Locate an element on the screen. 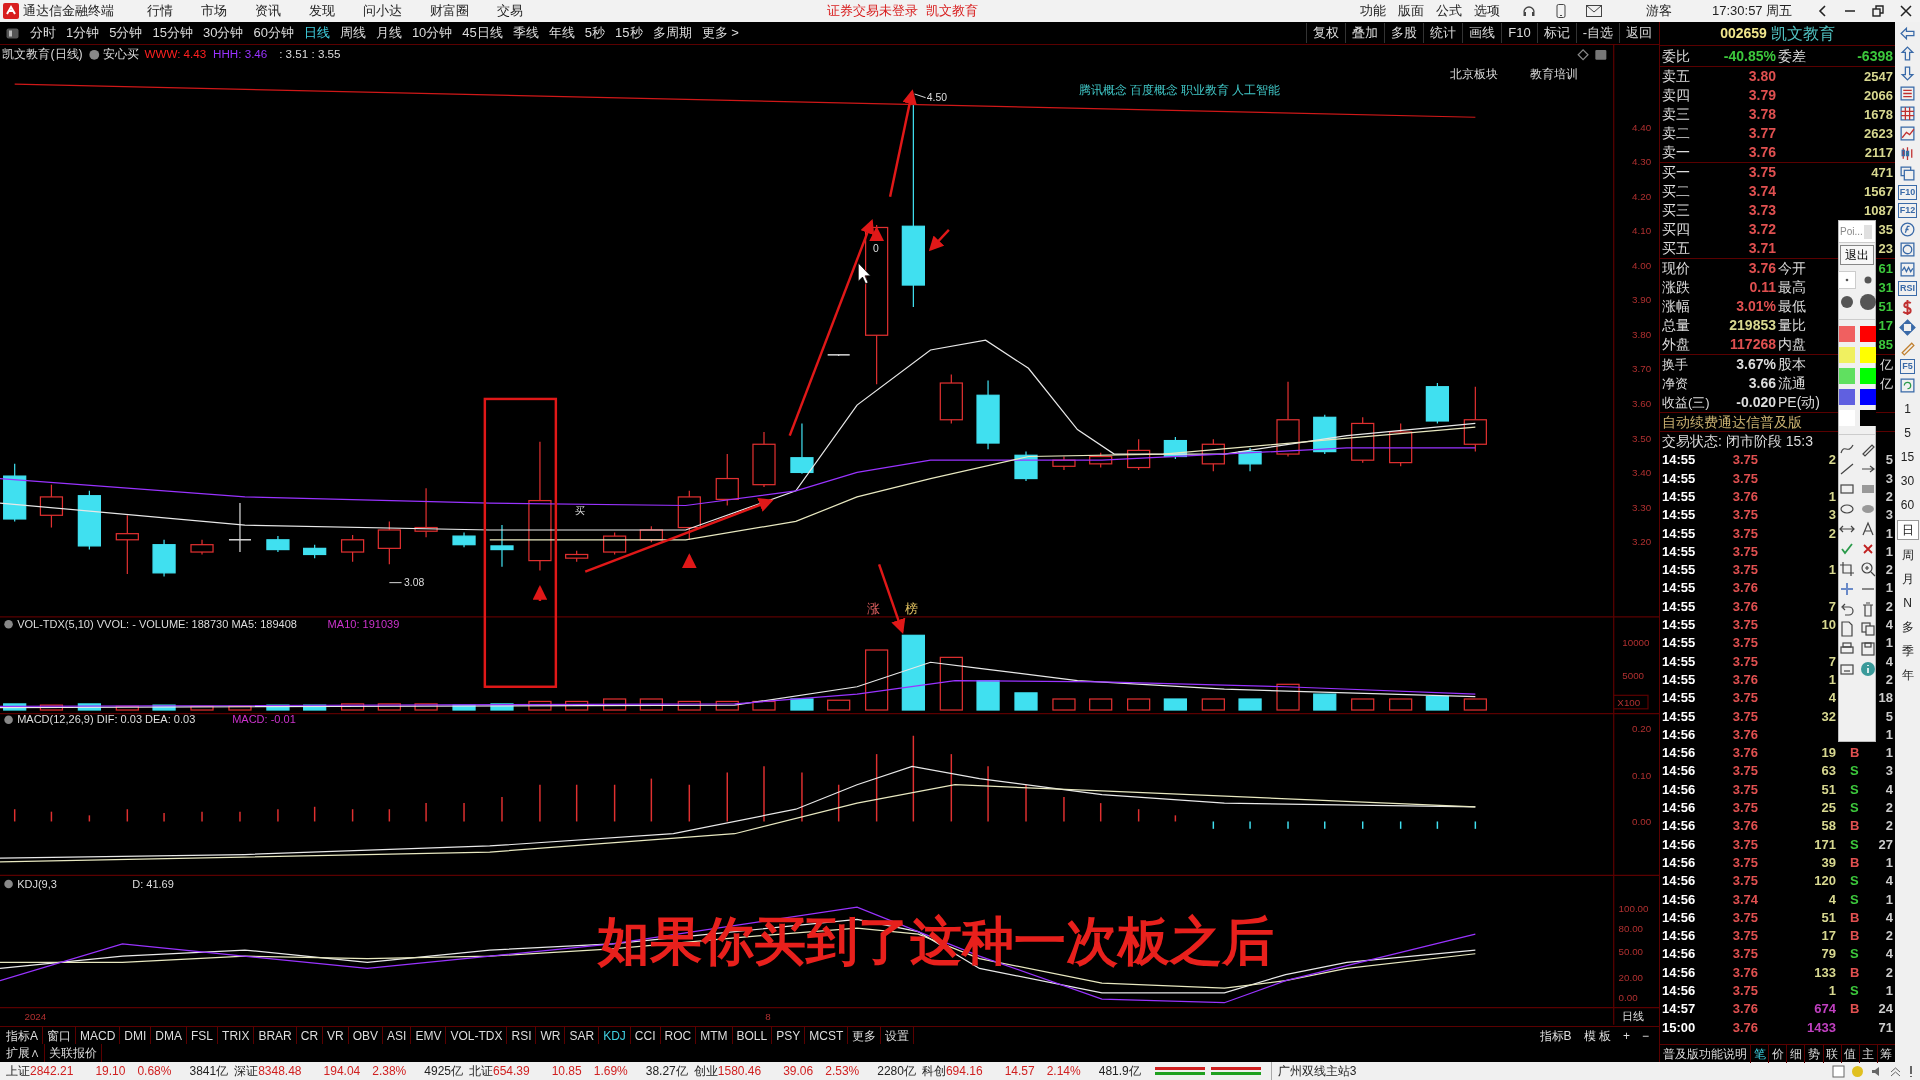 This screenshot has height=1080, width=1920. menu-item: 资讯 is located at coordinates (268, 11).